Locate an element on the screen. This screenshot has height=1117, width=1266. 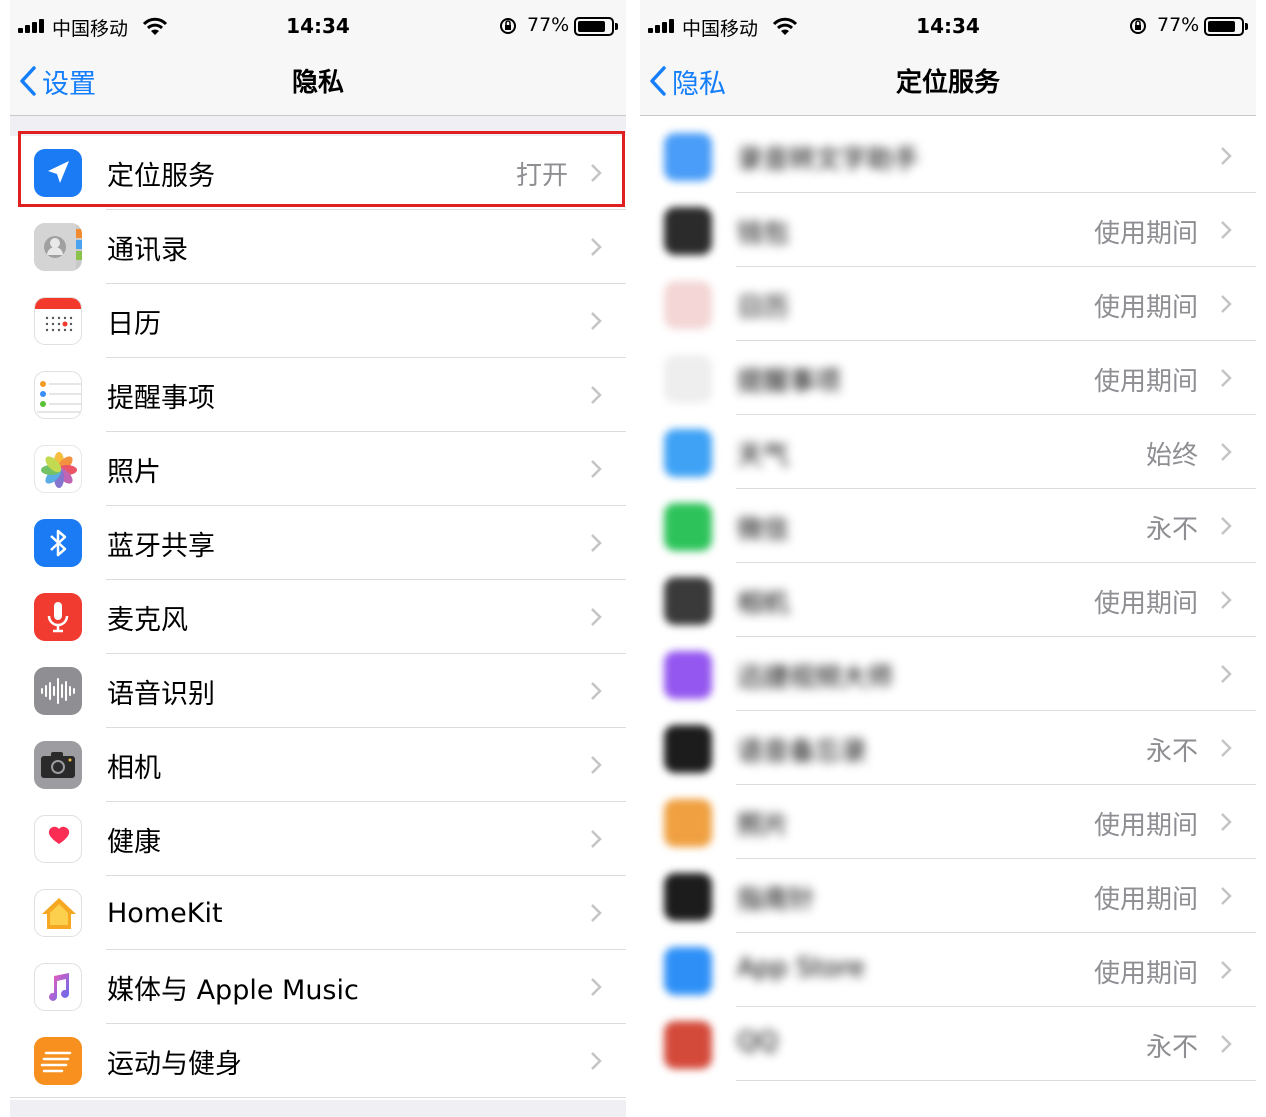
wechat-icon is located at coordinates (688, 527).